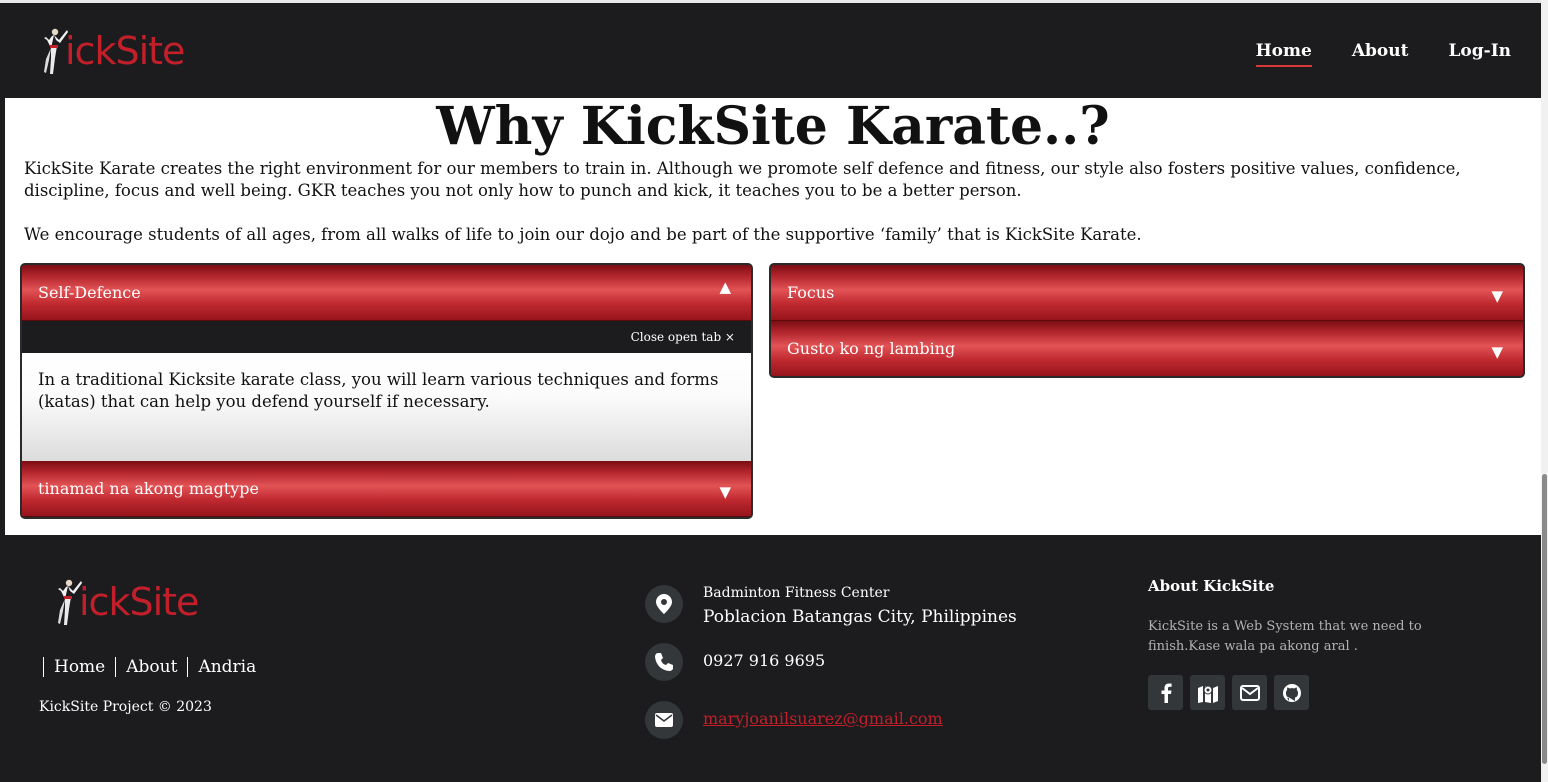 This screenshot has width=1548, height=782. I want to click on facebook-icon, so click(1165, 692).